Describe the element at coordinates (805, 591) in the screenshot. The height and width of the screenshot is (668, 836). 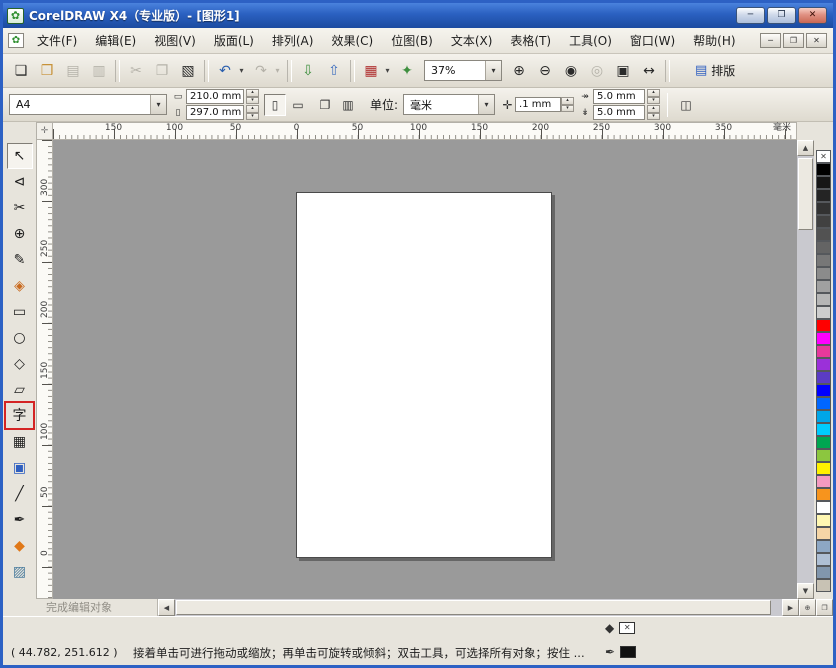
I see `scroll-down-button: ▼` at that location.